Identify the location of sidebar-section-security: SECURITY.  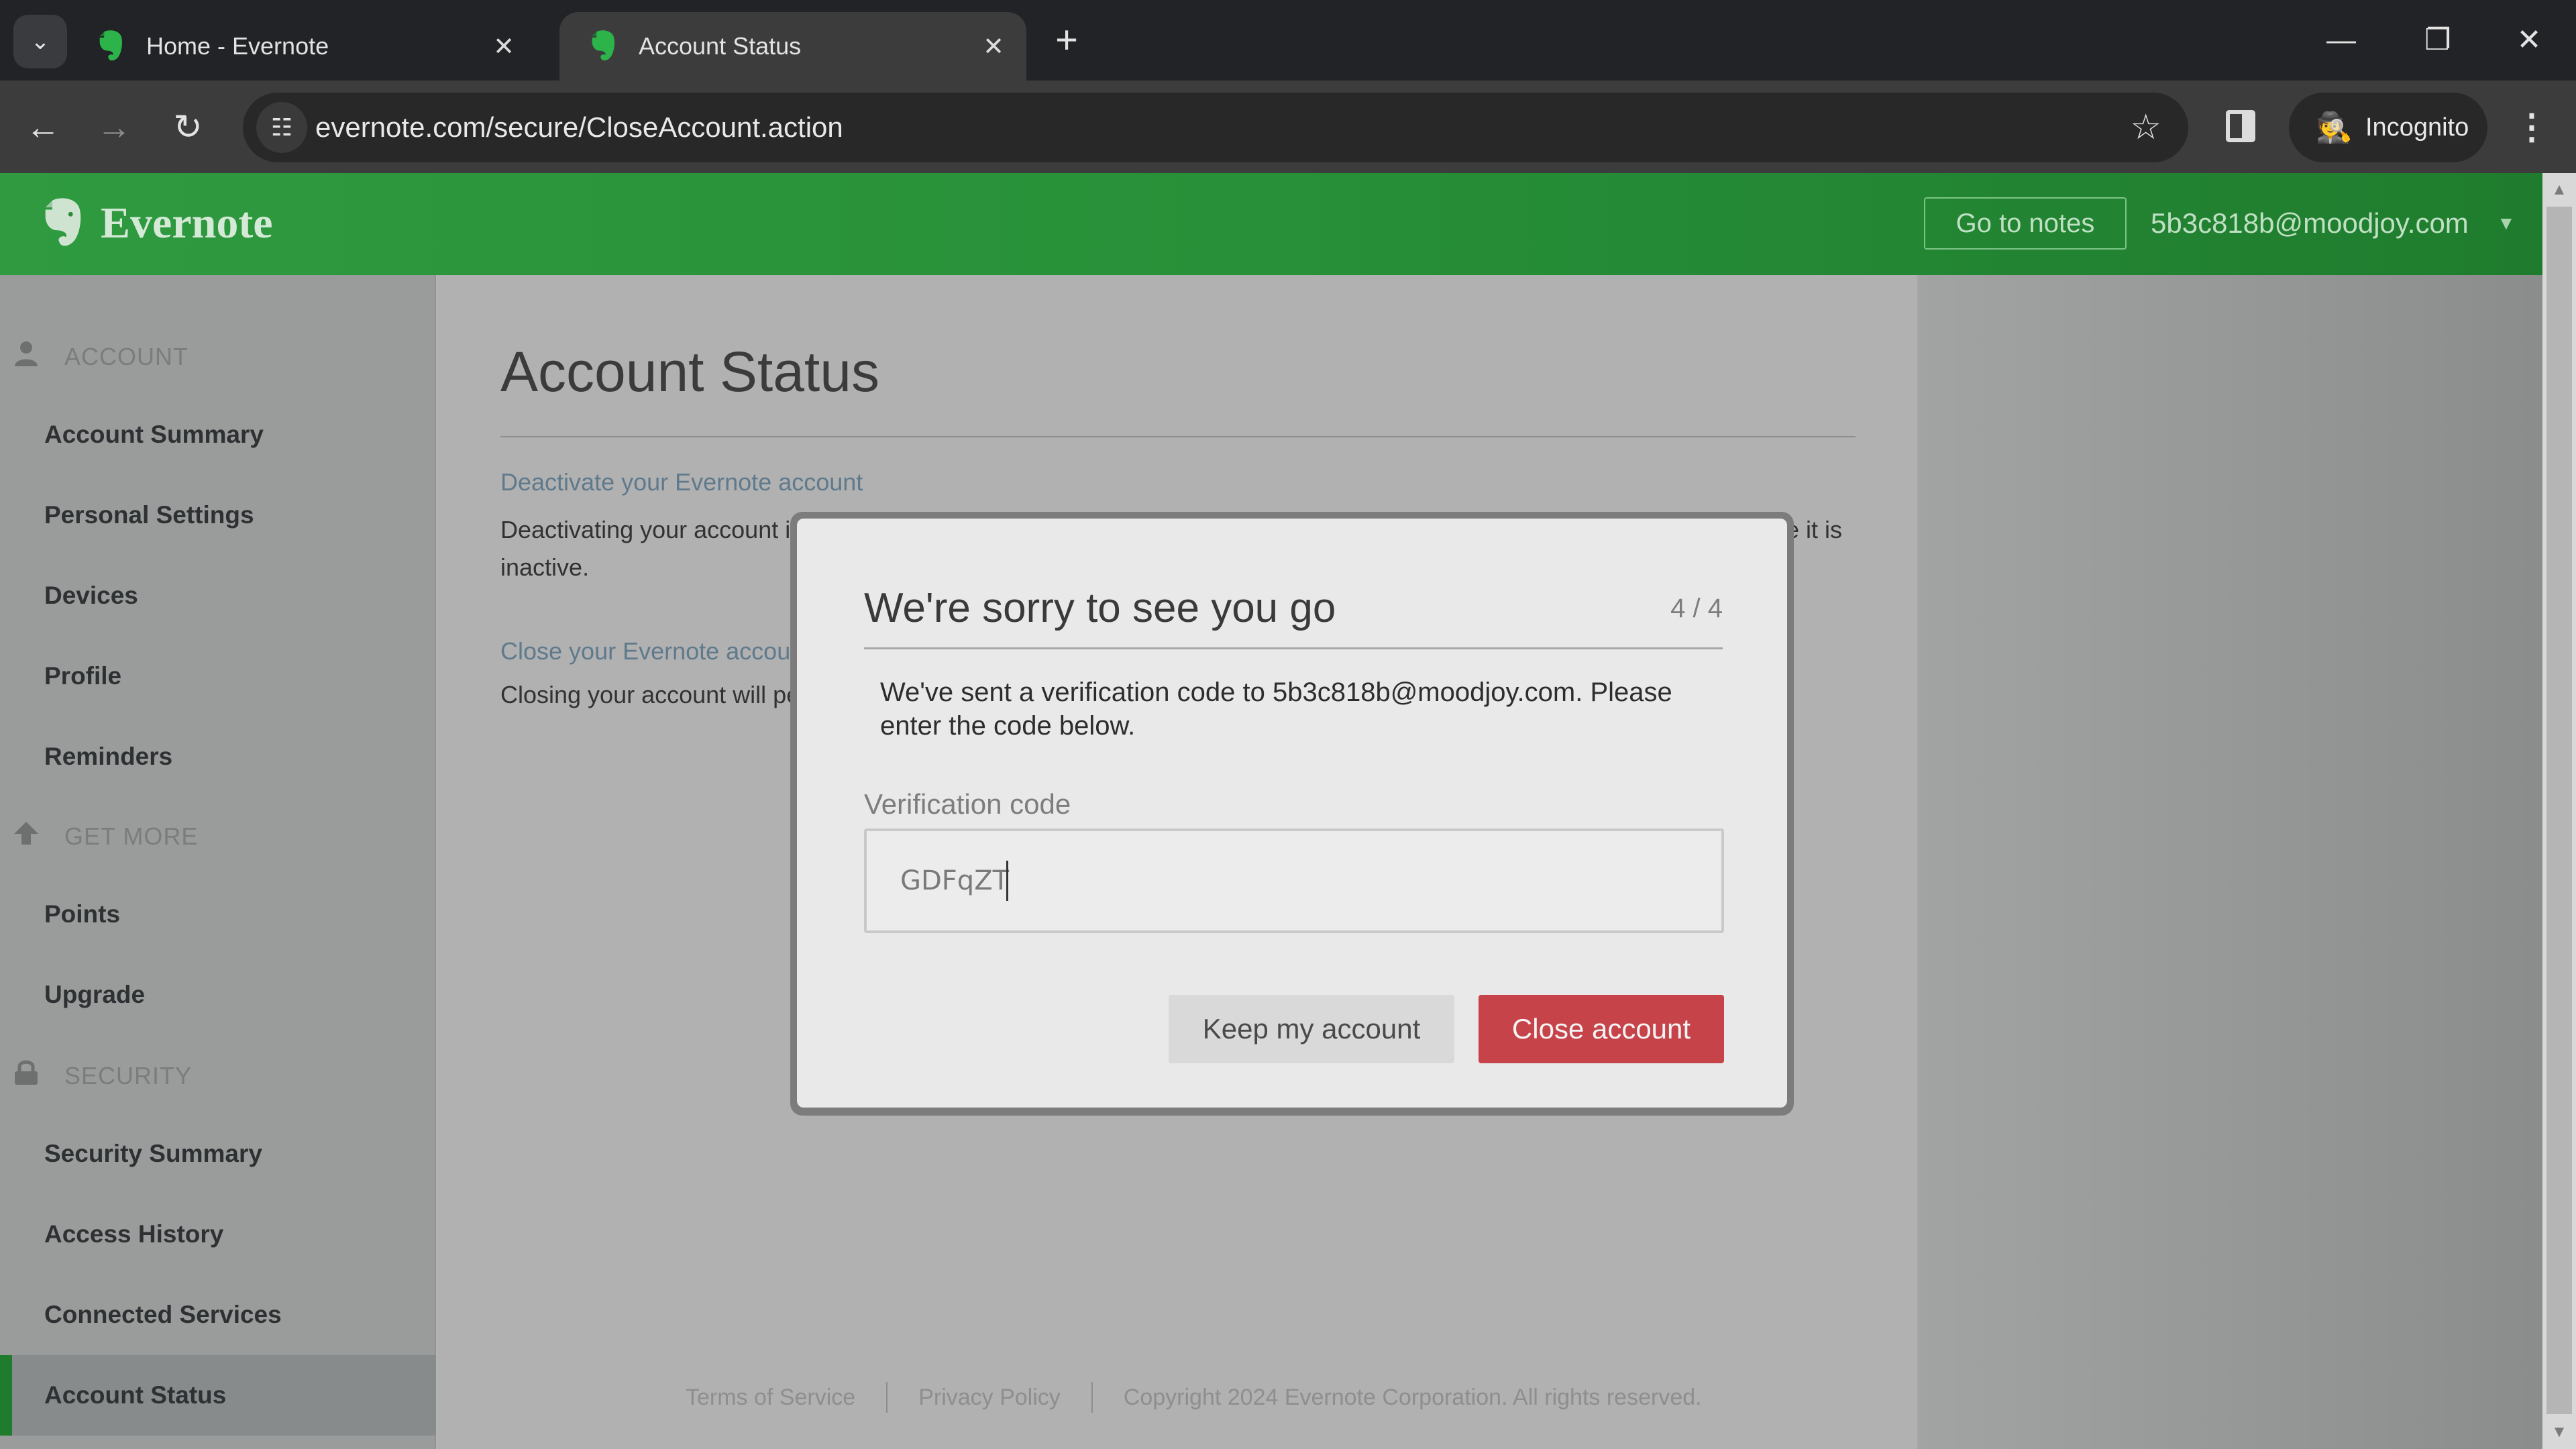
(102, 1076).